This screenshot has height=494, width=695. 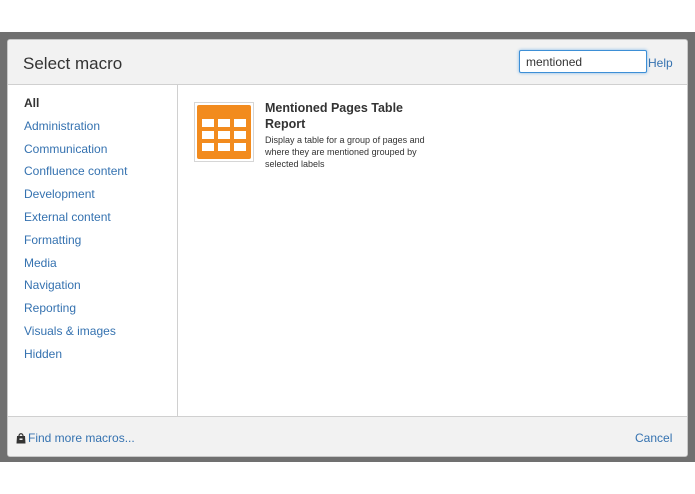 What do you see at coordinates (100, 335) in the screenshot?
I see `category-visuals-images: Visuals & images` at bounding box center [100, 335].